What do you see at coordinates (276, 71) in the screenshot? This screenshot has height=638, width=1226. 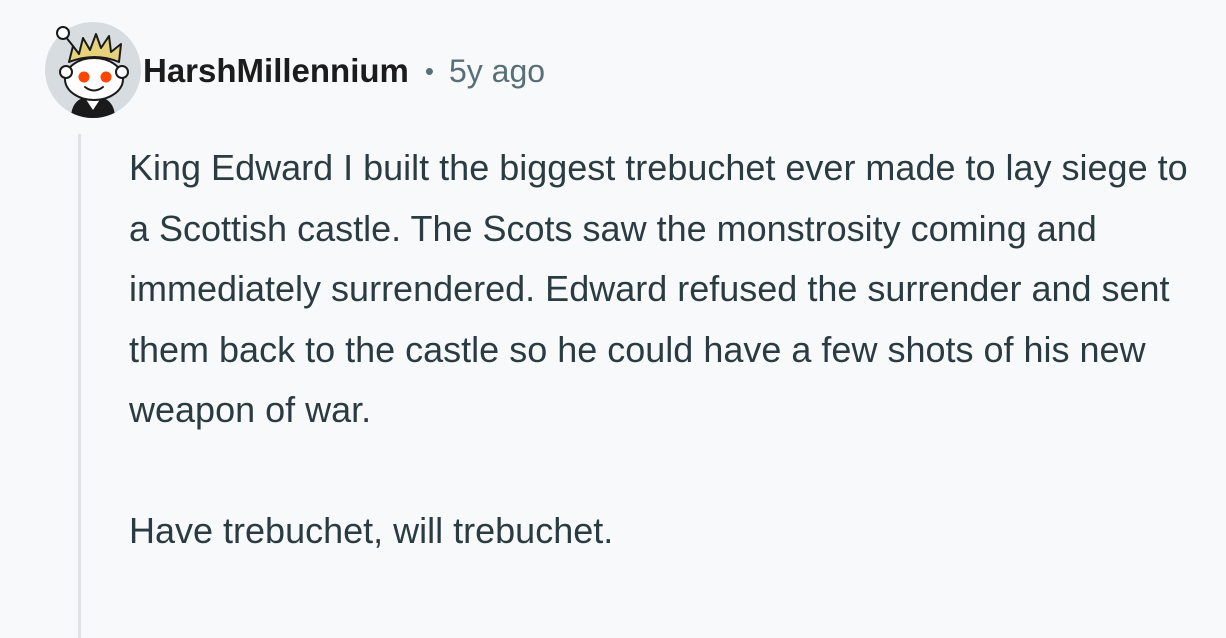 I see `author-username: HarshMillennium` at bounding box center [276, 71].